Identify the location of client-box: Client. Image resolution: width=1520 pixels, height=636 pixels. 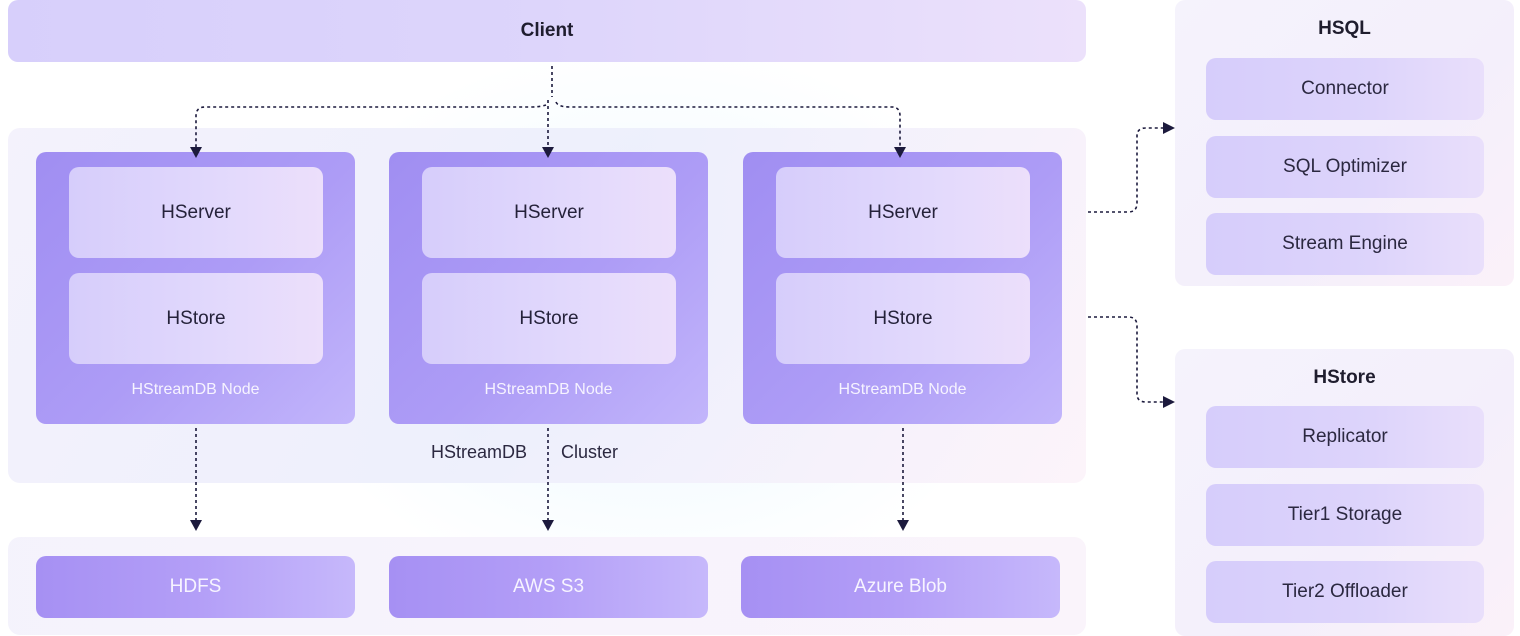
(547, 31).